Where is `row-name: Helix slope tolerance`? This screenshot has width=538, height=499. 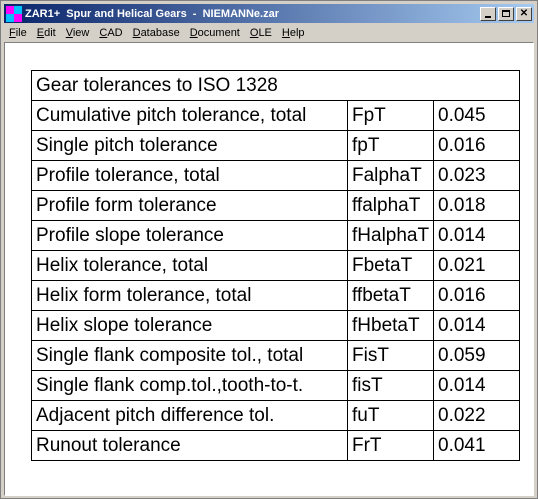
row-name: Helix slope tolerance is located at coordinates (189, 325).